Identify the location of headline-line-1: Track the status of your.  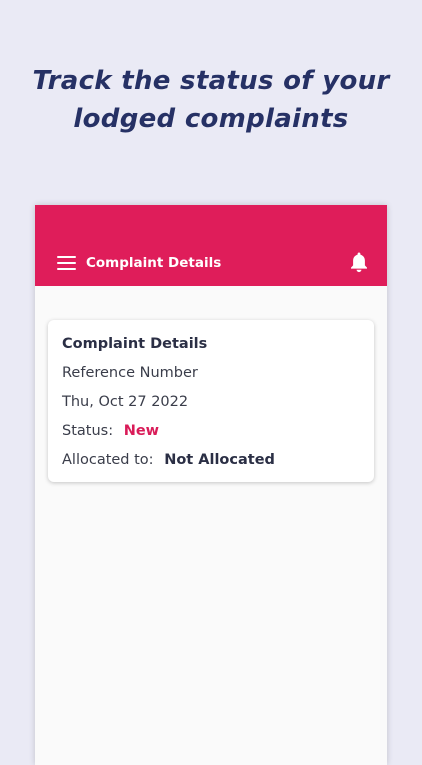
(211, 81).